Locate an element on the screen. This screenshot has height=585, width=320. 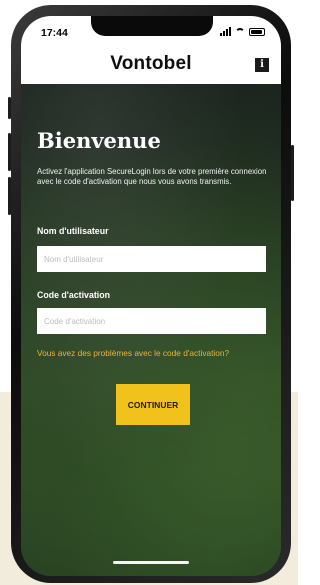
info-icon: i is located at coordinates (262, 65).